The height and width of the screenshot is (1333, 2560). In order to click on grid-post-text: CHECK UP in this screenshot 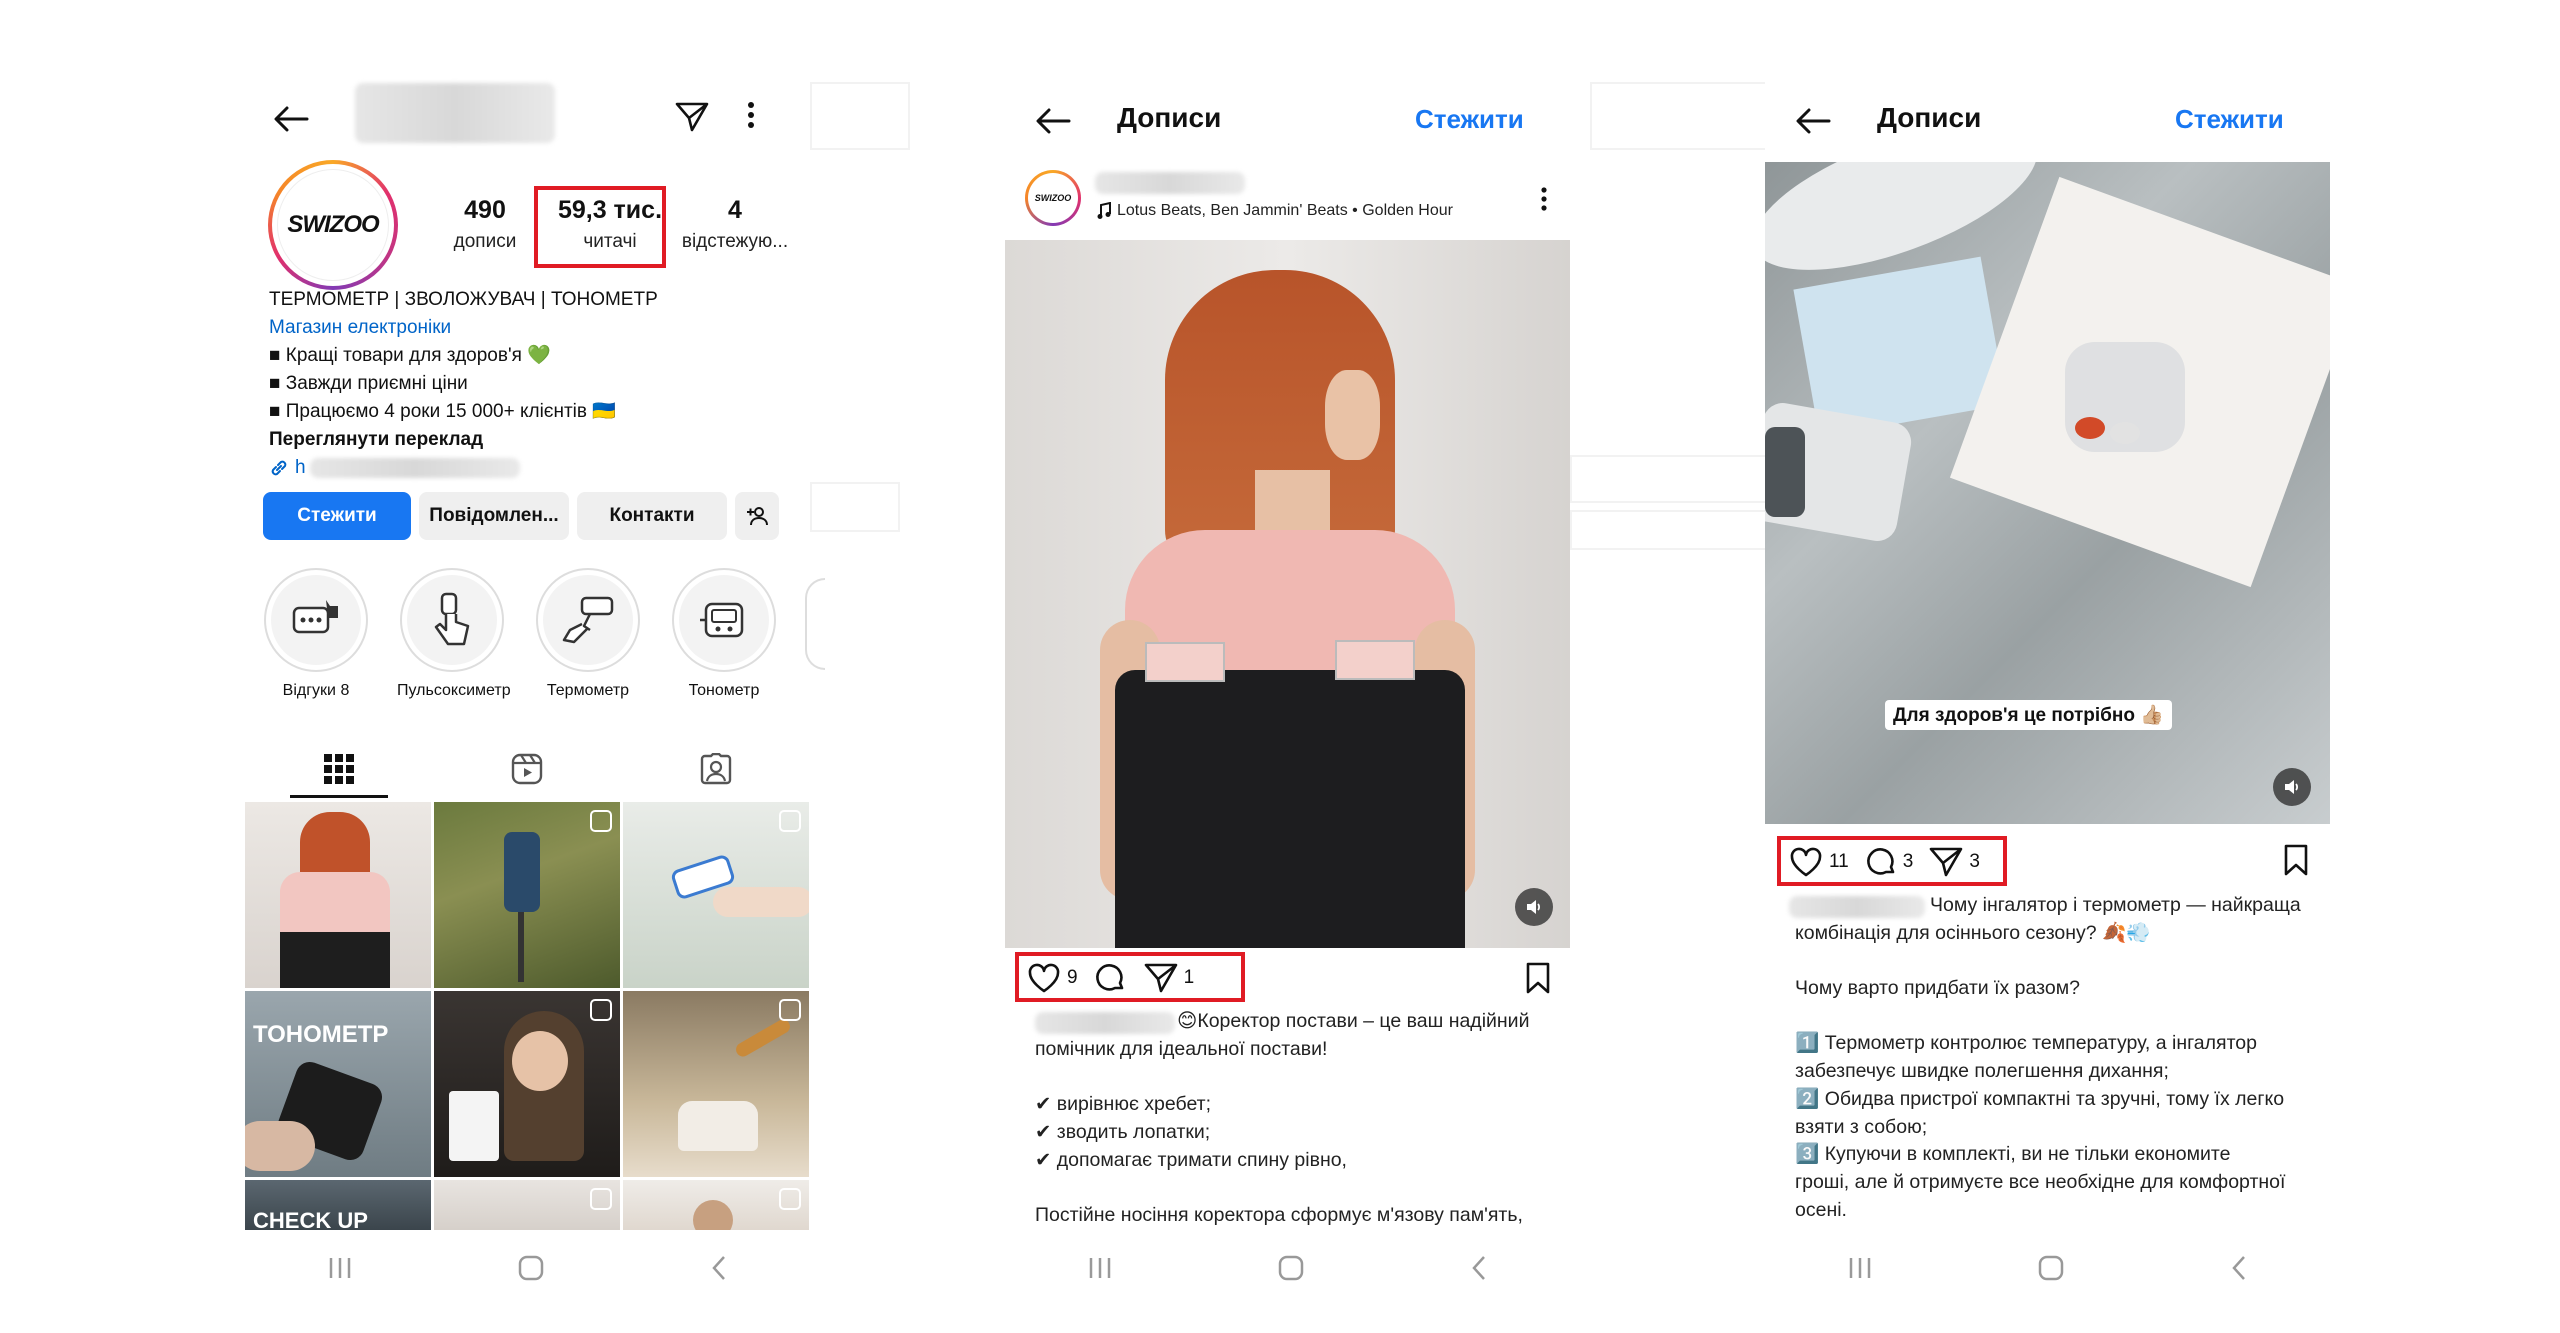, I will do `click(310, 1219)`.